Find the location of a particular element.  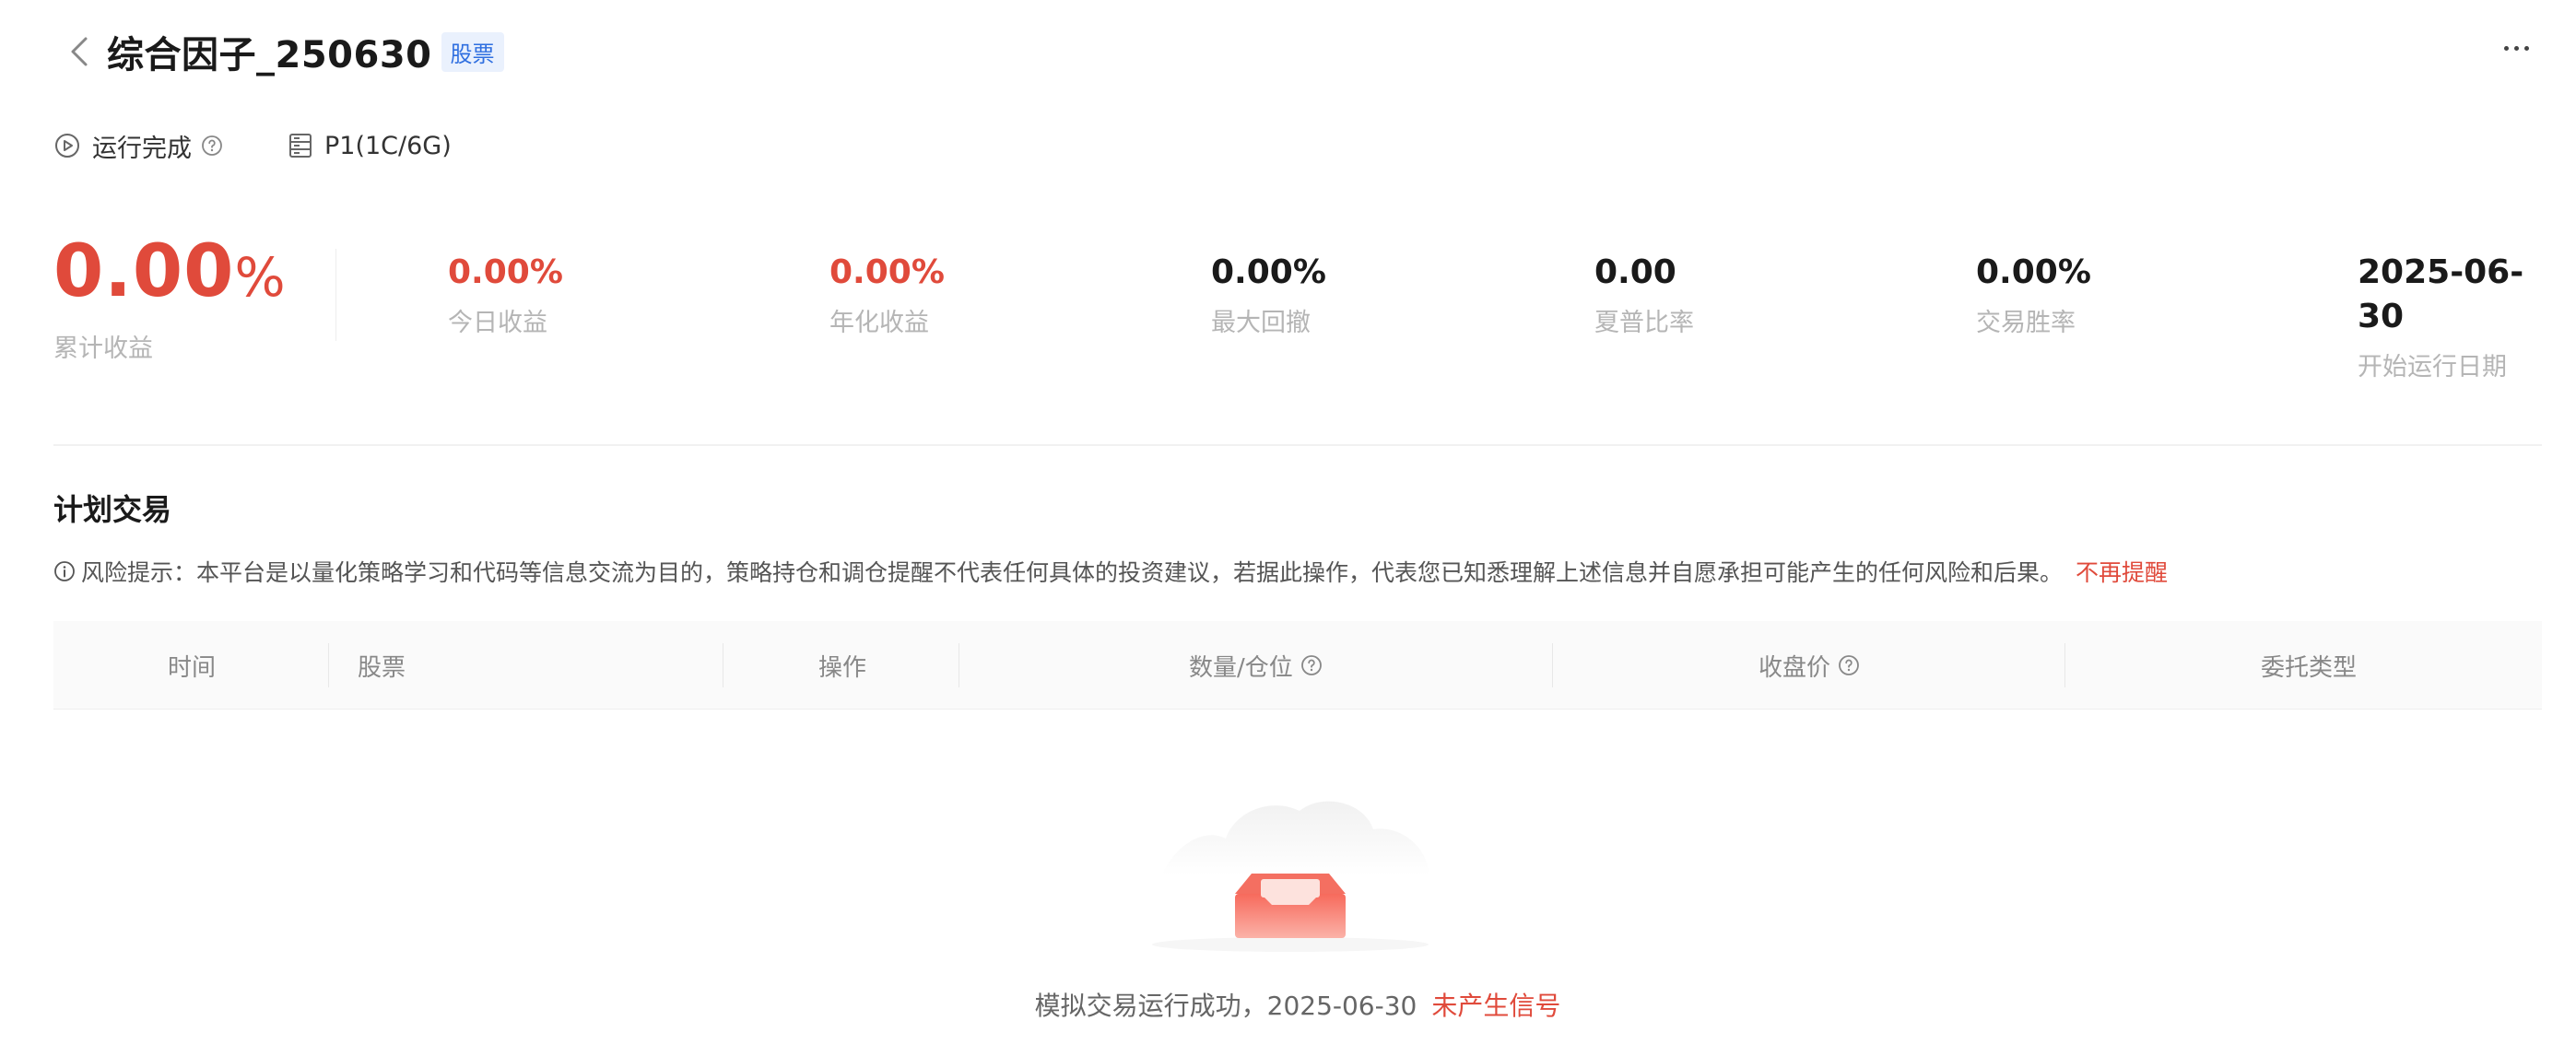

empty-inbox-icon is located at coordinates (1290, 876).